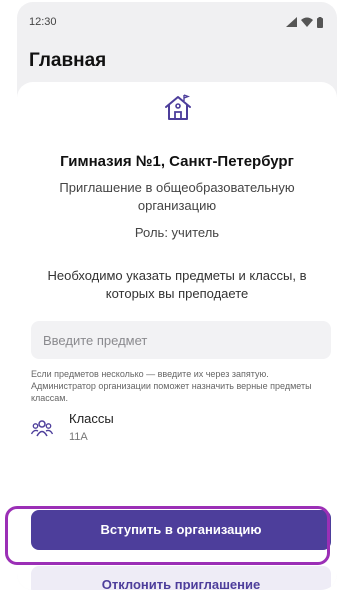 The width and height of the screenshot is (338, 592). I want to click on wifi-icon, so click(307, 22).